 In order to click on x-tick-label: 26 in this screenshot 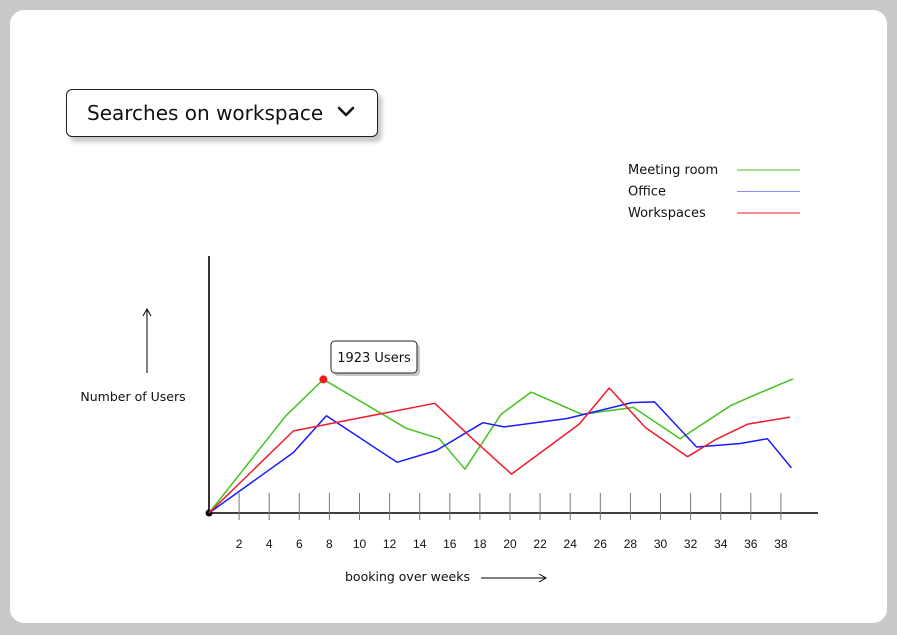, I will do `click(601, 544)`.